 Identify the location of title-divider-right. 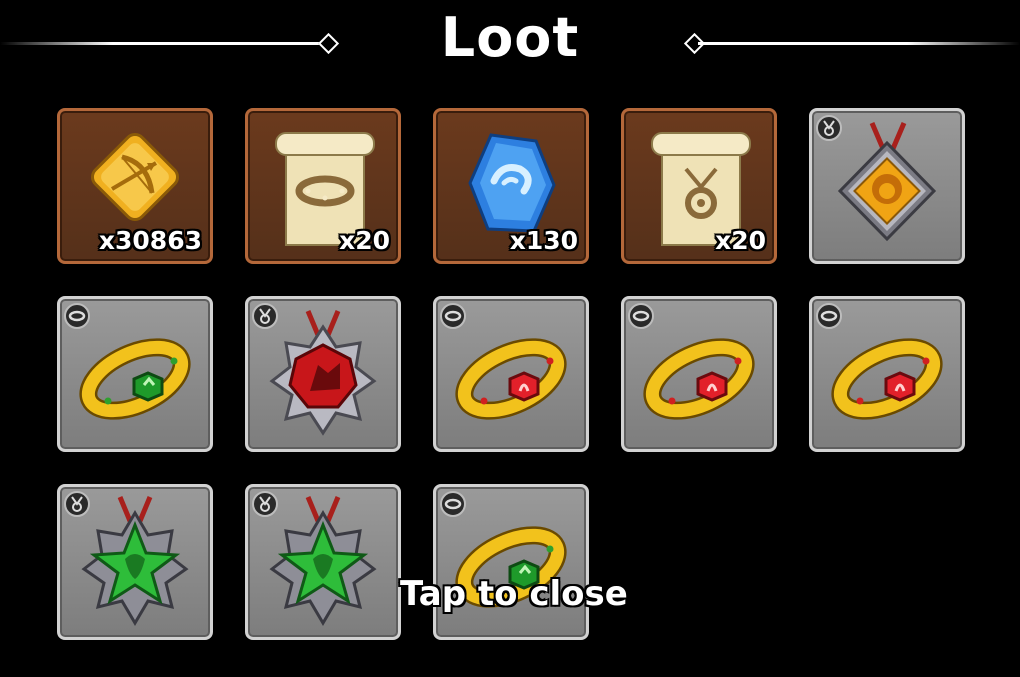
(859, 43).